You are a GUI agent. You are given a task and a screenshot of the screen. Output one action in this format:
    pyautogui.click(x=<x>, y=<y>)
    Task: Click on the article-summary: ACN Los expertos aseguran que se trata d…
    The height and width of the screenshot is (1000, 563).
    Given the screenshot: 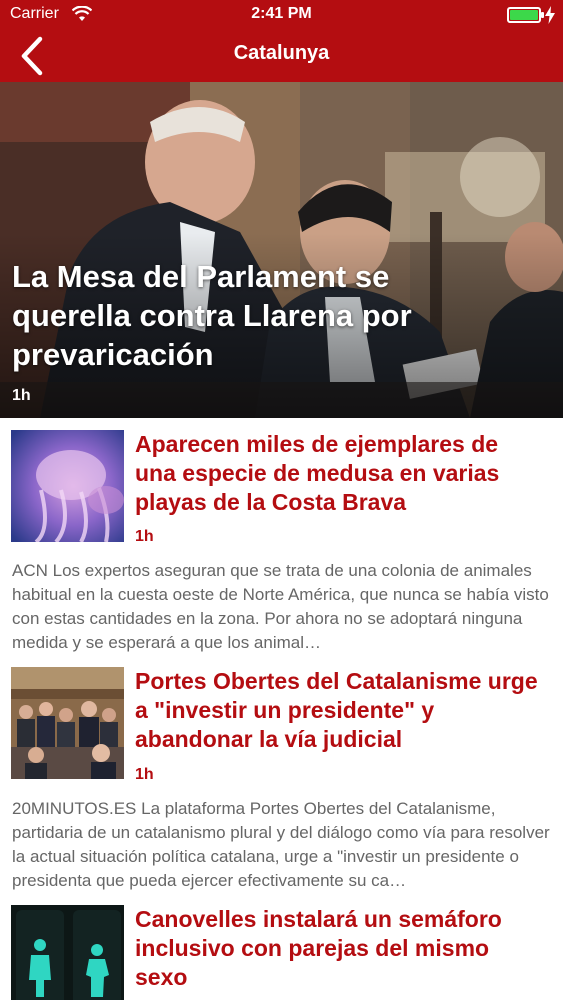 What is the action you would take?
    pyautogui.click(x=280, y=606)
    